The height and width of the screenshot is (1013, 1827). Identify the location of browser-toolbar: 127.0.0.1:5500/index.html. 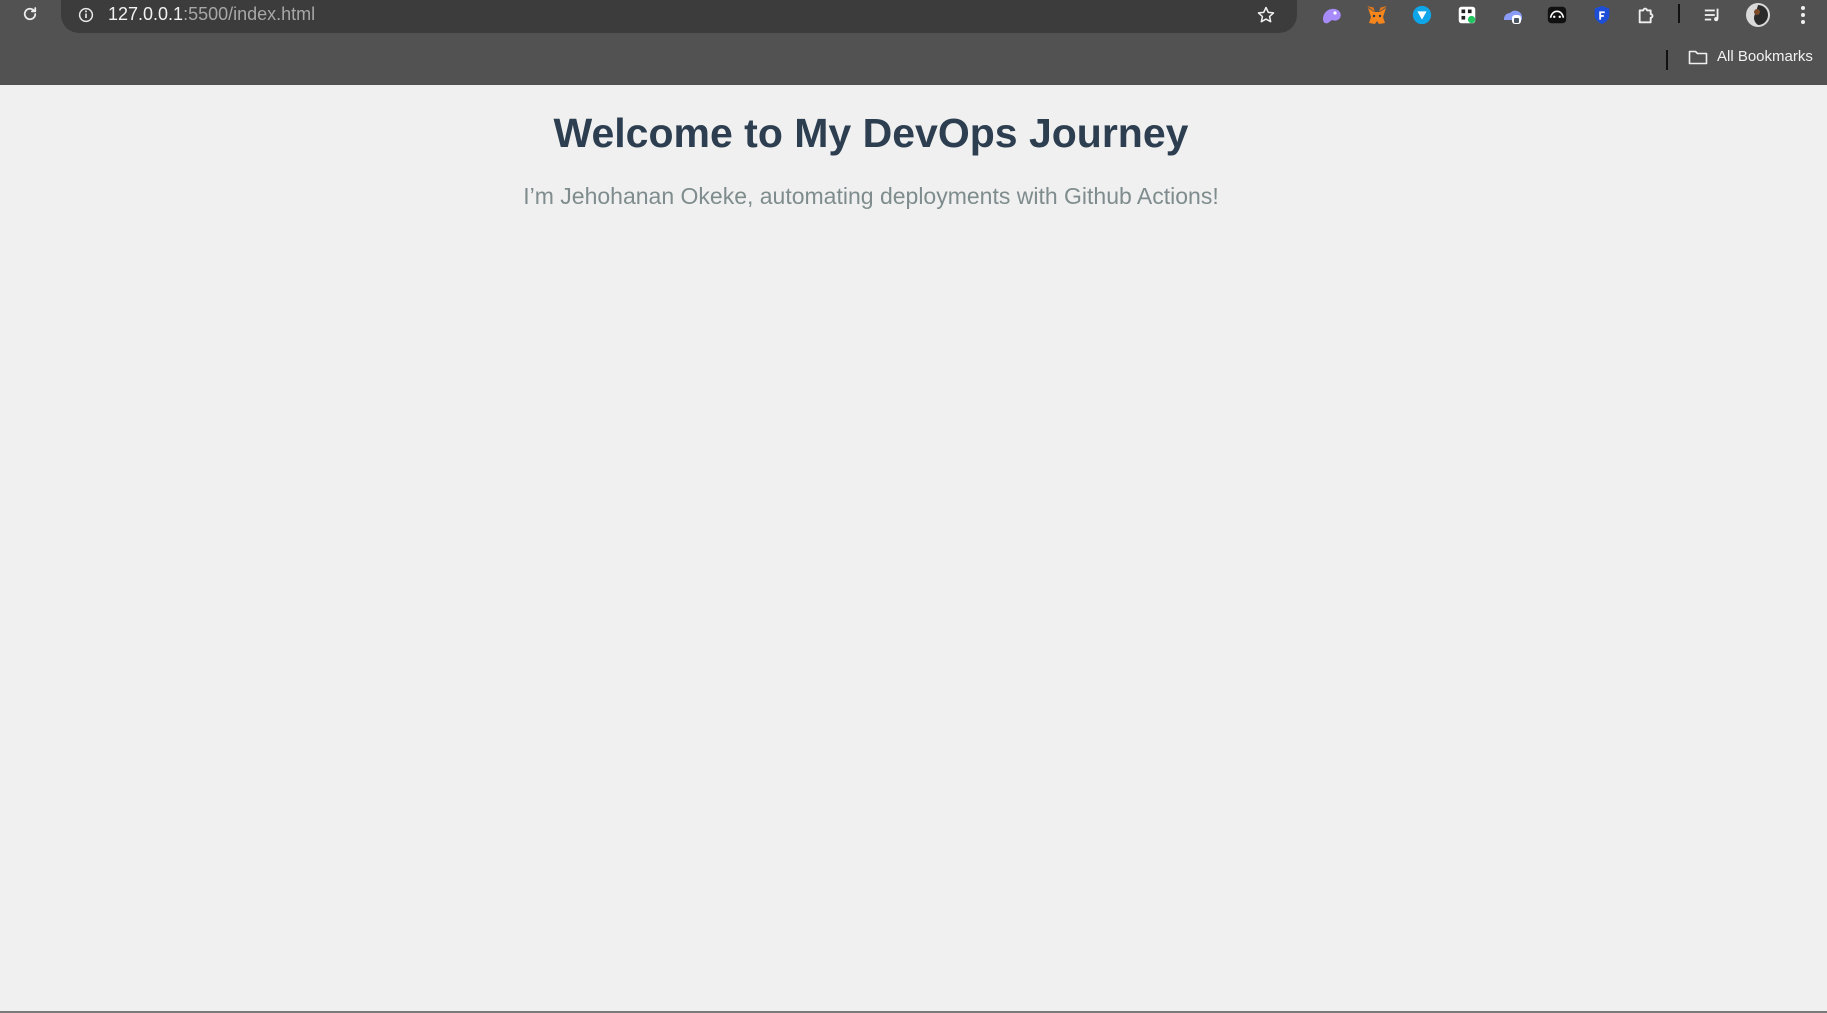
(913, 18).